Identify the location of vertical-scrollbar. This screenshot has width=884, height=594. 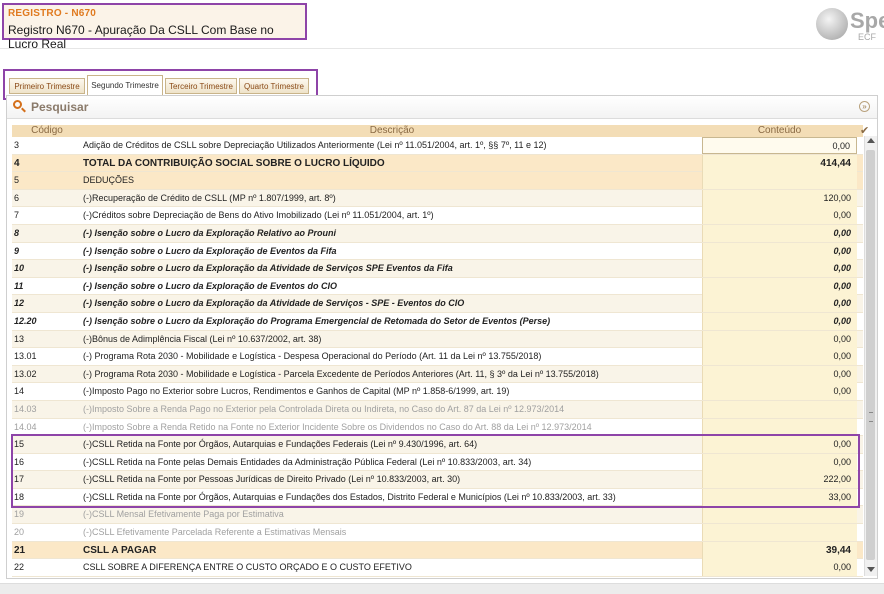
(870, 356).